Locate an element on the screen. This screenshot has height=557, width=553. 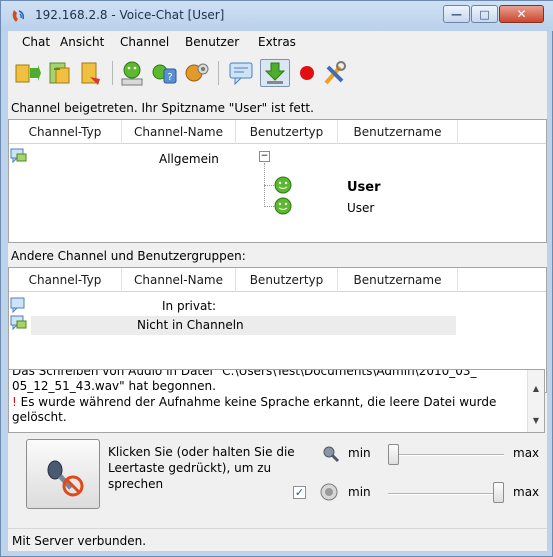
record-icon is located at coordinates (307, 73).